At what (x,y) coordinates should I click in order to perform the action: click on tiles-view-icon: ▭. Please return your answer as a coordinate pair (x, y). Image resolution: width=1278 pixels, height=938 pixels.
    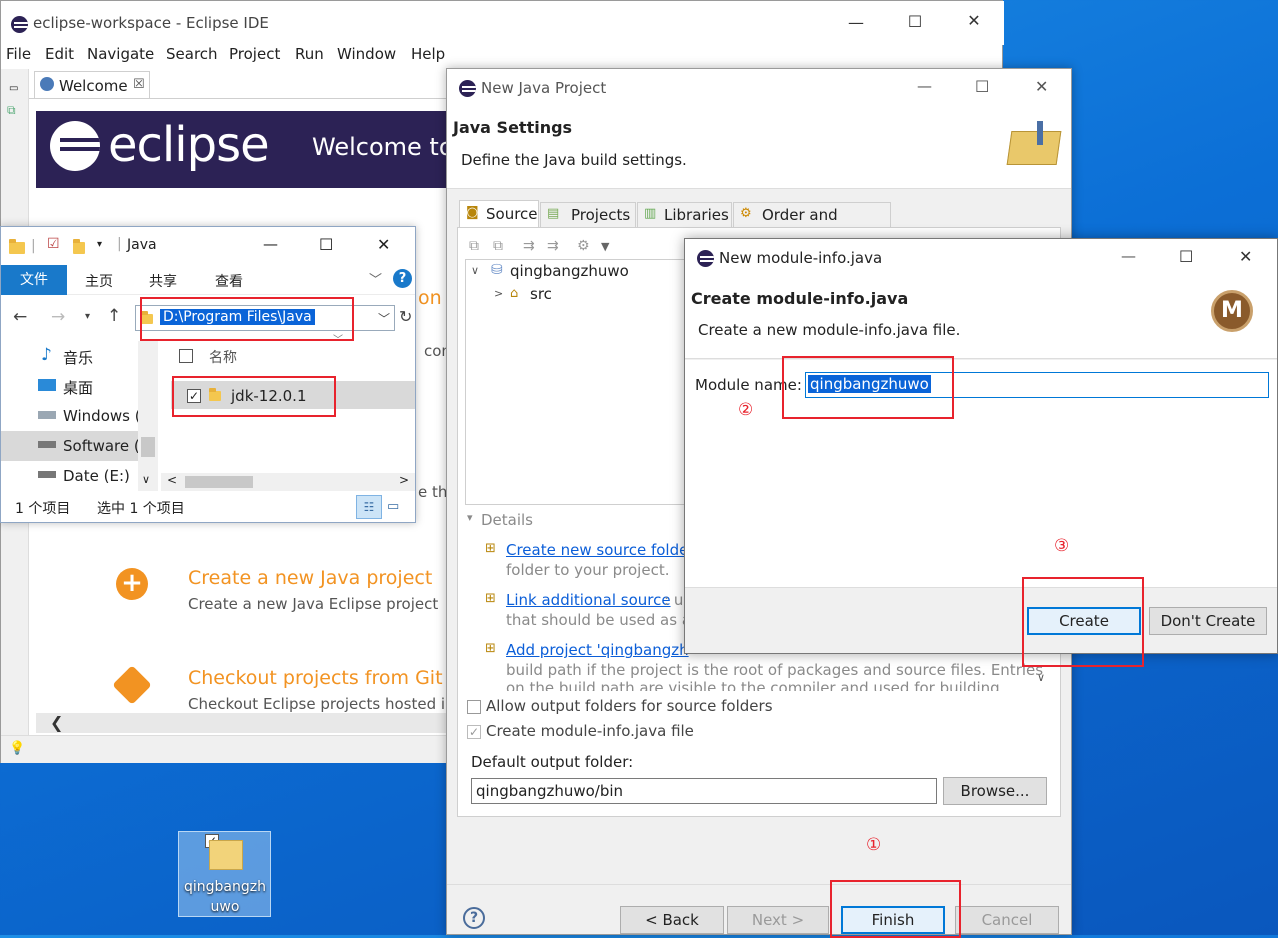
    Looking at the image, I should click on (393, 506).